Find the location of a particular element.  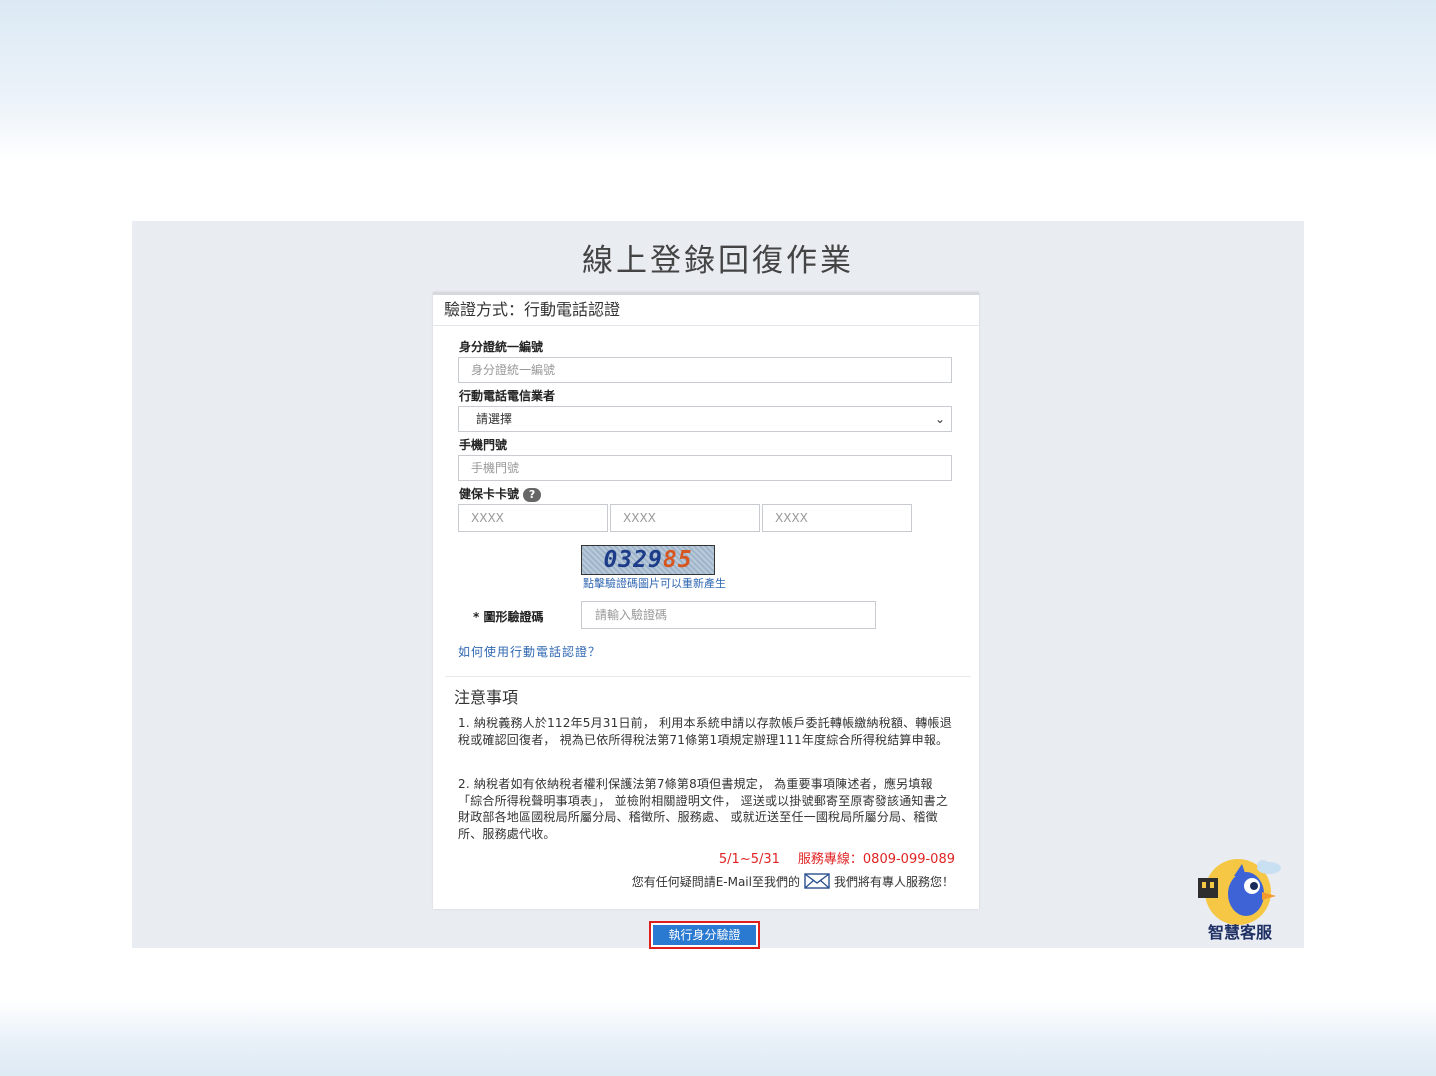

captcha-label-row: * 圖形驗證碼 is located at coordinates (508, 616).